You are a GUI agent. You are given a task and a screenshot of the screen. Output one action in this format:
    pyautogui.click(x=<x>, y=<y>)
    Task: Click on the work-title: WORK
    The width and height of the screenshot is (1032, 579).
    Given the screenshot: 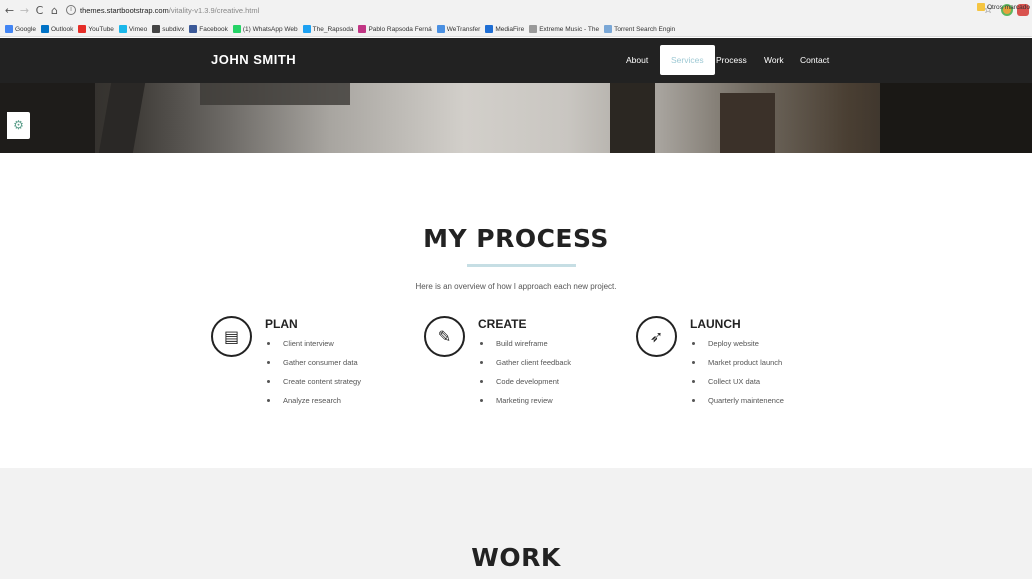 What is the action you would take?
    pyautogui.click(x=516, y=557)
    